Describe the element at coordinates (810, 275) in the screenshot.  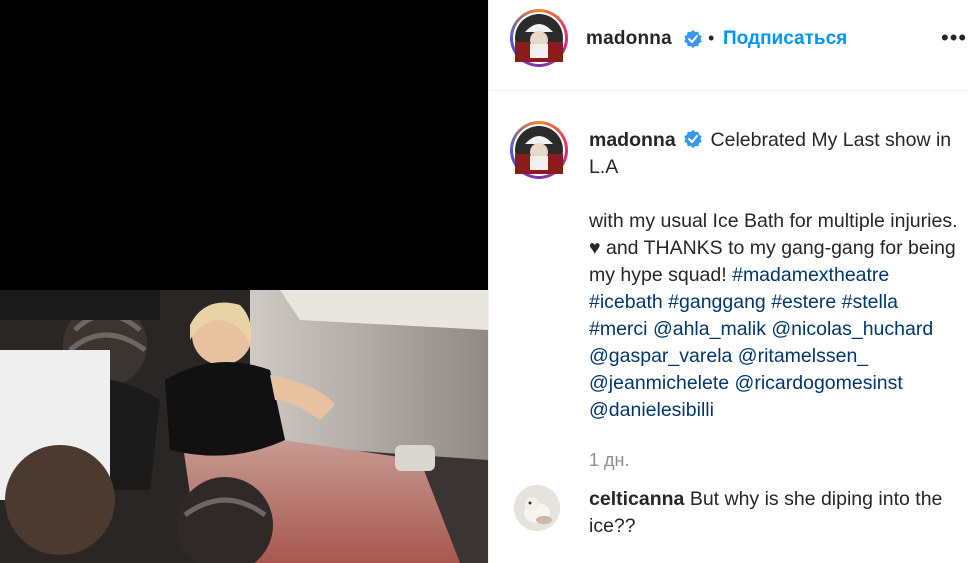
I see `hashtag-link: #madamextheatre` at that location.